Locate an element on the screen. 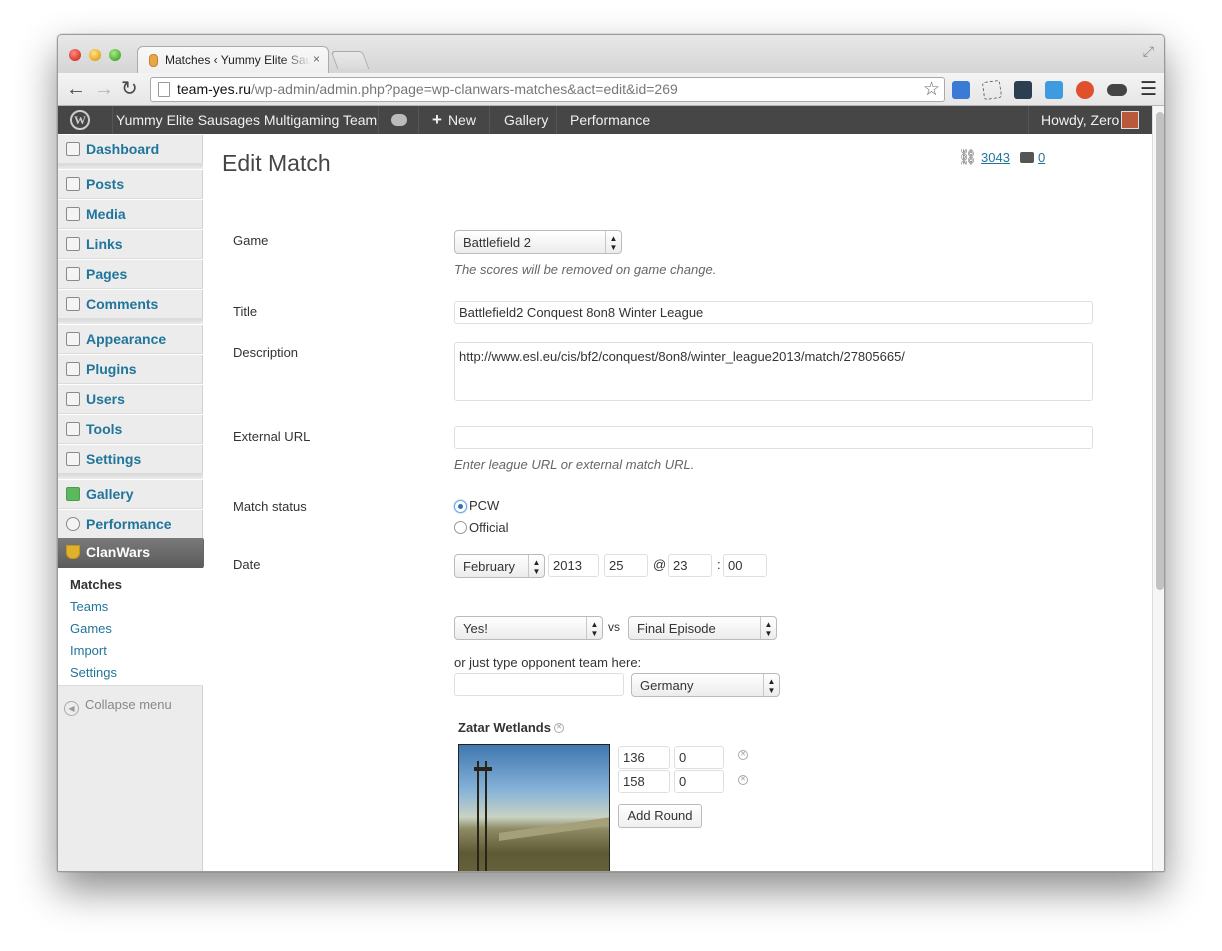 The height and width of the screenshot is (951, 1222). page-icon is located at coordinates (164, 89).